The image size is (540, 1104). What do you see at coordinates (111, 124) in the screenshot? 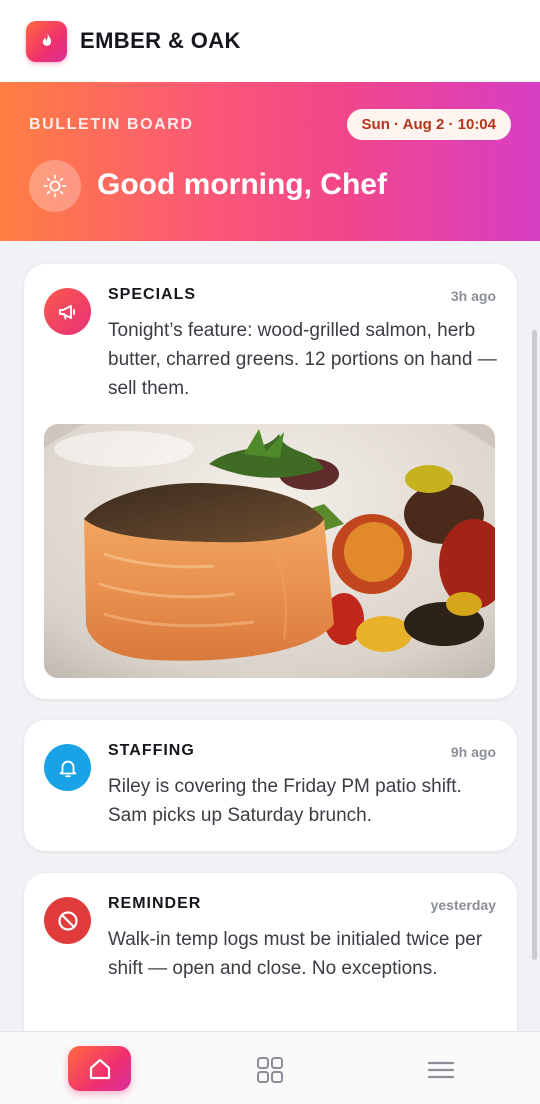
I see `bulletin-board-label: BULLETIN BOARD` at bounding box center [111, 124].